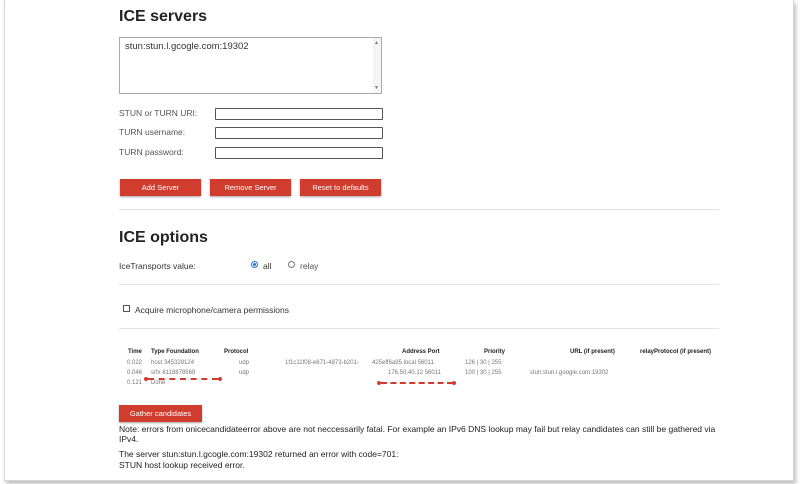 The image size is (800, 484). Describe the element at coordinates (421, 352) in the screenshot. I see `table-header-address-port: Address Port` at that location.